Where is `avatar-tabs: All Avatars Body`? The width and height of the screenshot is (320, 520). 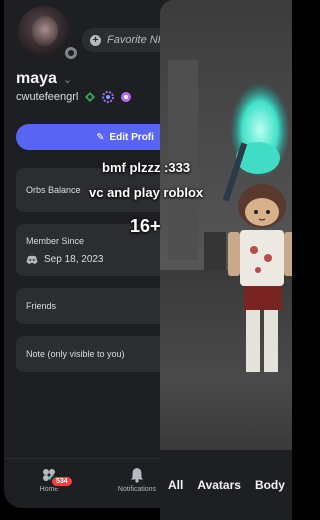 avatar-tabs: All Avatars Body is located at coordinates (226, 485).